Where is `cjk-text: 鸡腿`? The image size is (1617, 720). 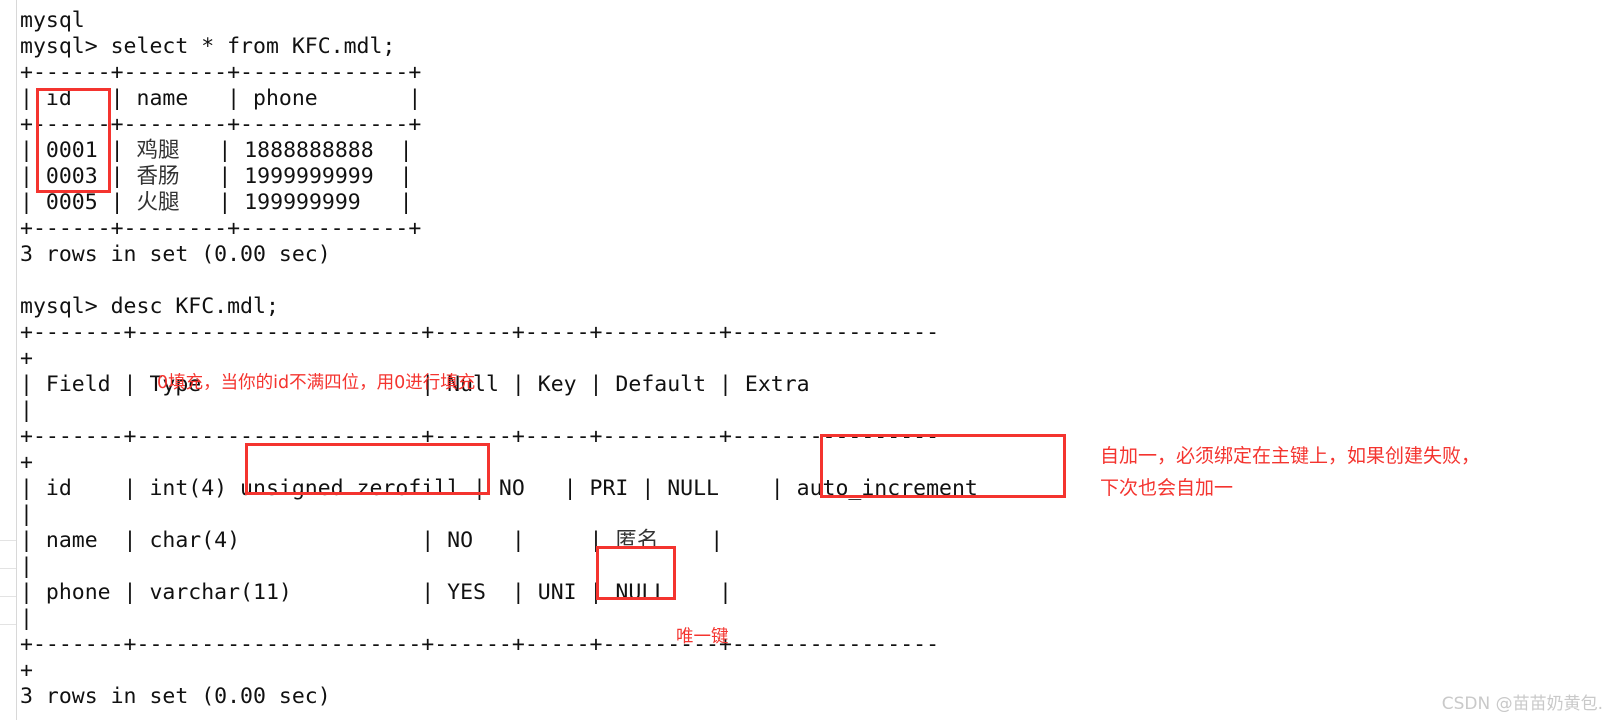
cjk-text: 鸡腿 is located at coordinates (158, 150).